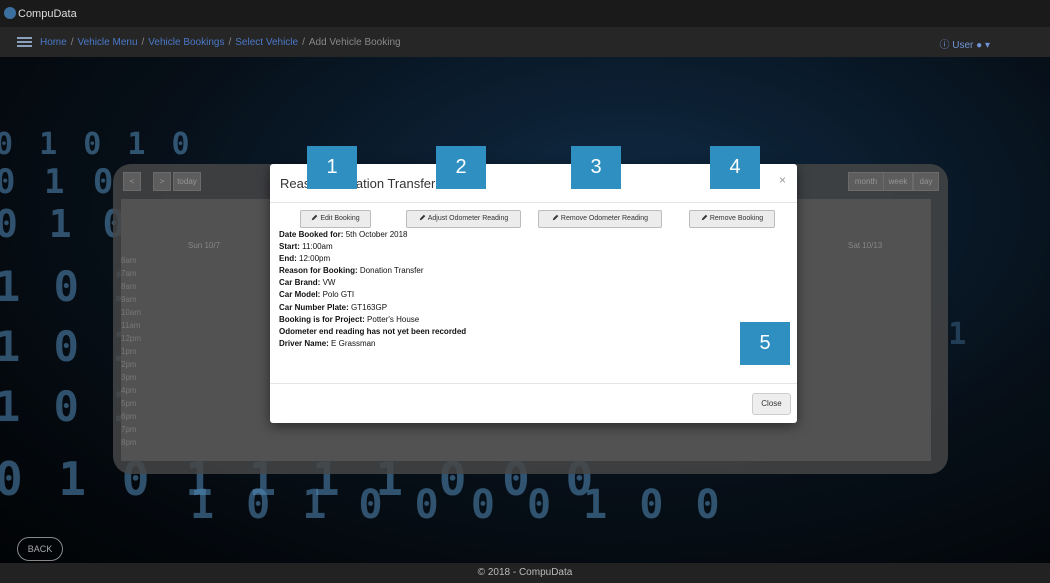 This screenshot has width=1050, height=583. Describe the element at coordinates (340, 218) in the screenshot. I see `edit-booking-label: Edit Booking` at that location.